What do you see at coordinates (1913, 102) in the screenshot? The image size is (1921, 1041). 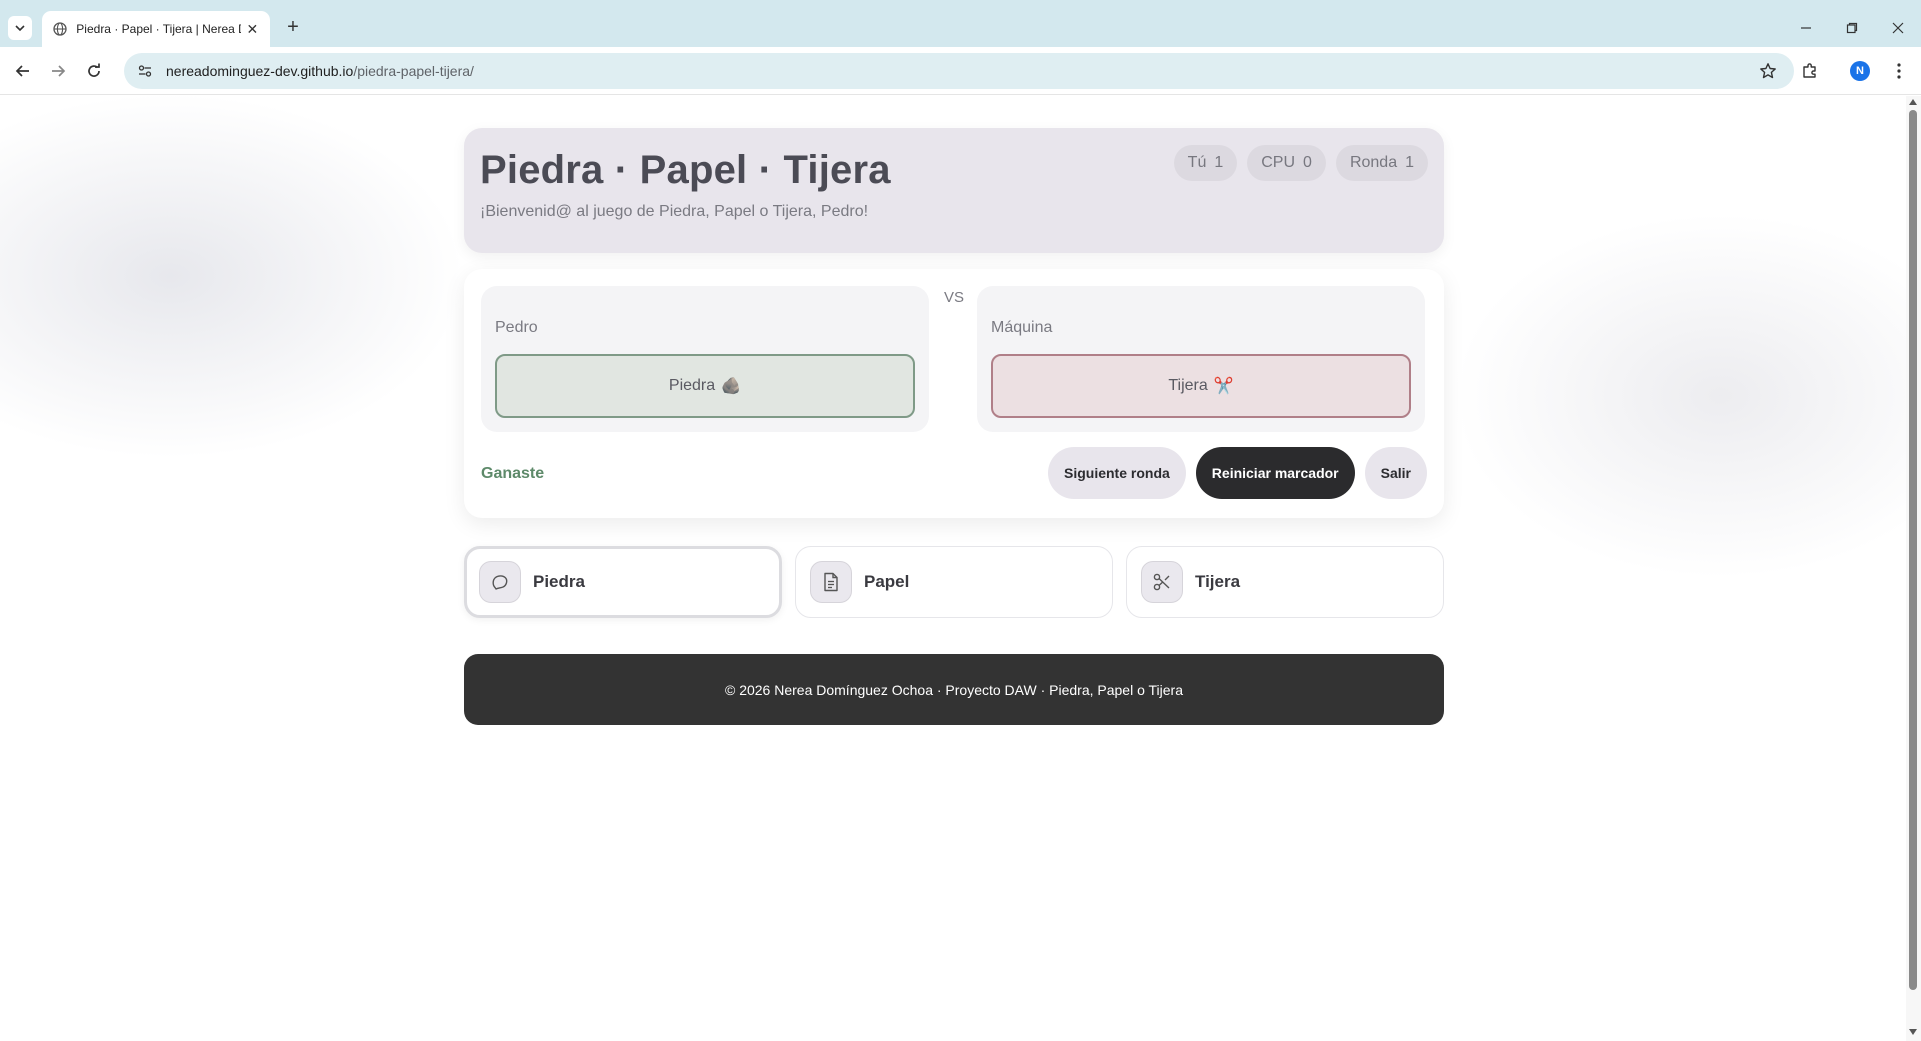 I see `scroll-up-arrow-icon` at bounding box center [1913, 102].